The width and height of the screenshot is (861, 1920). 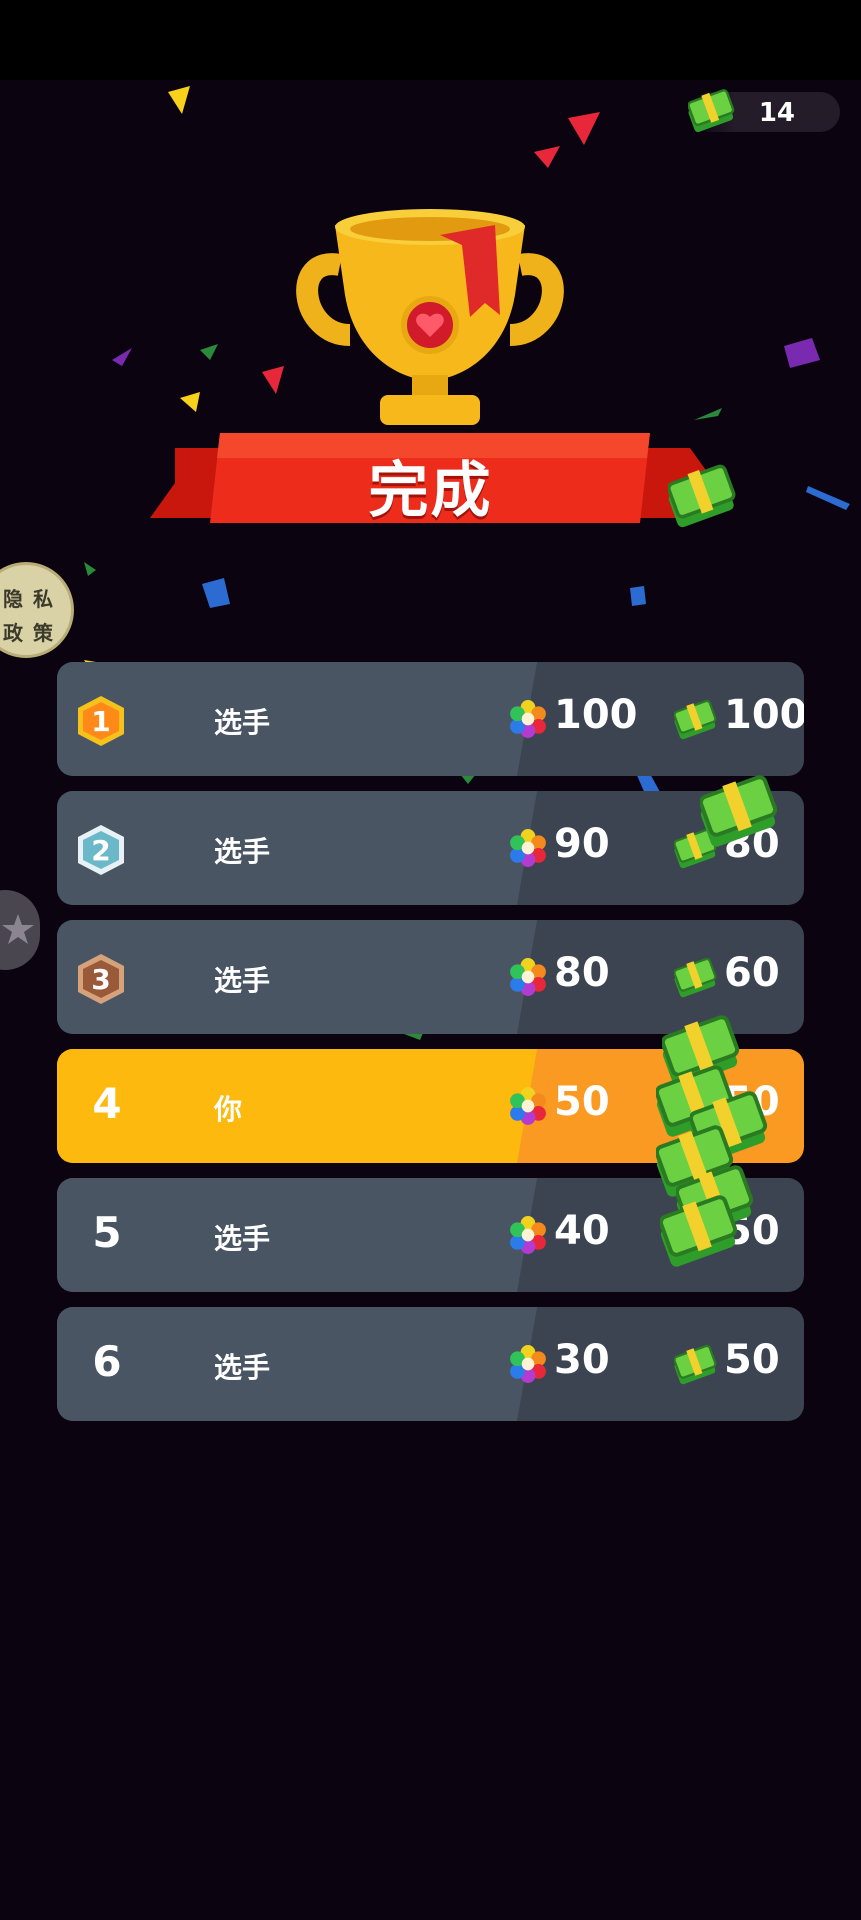 What do you see at coordinates (430, 719) in the screenshot?
I see `leaderboard-row: 1 选手 100 100` at bounding box center [430, 719].